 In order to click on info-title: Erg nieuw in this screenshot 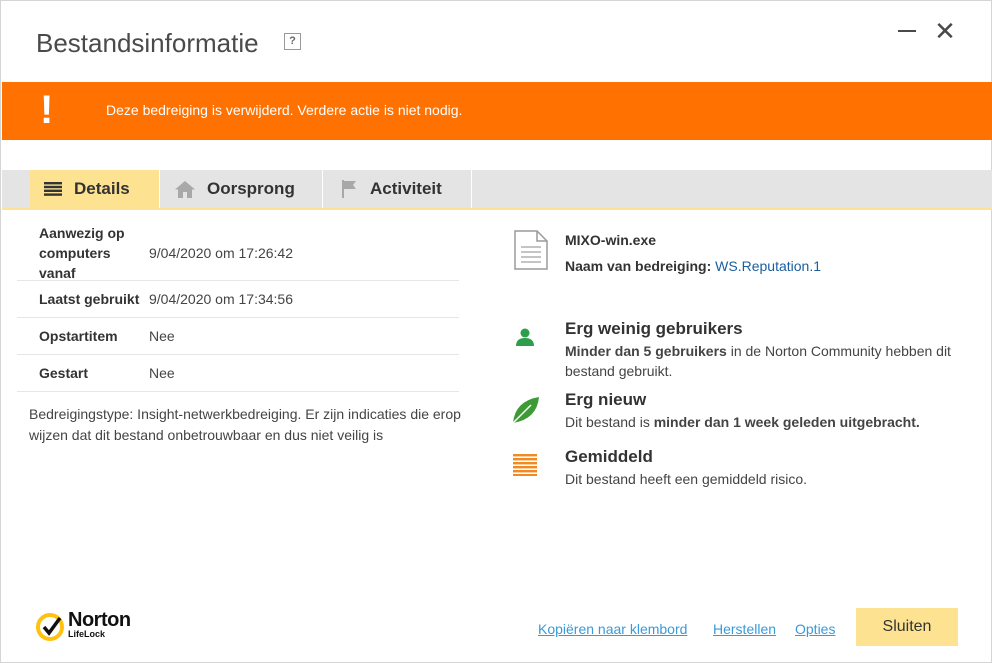, I will do `click(606, 399)`.